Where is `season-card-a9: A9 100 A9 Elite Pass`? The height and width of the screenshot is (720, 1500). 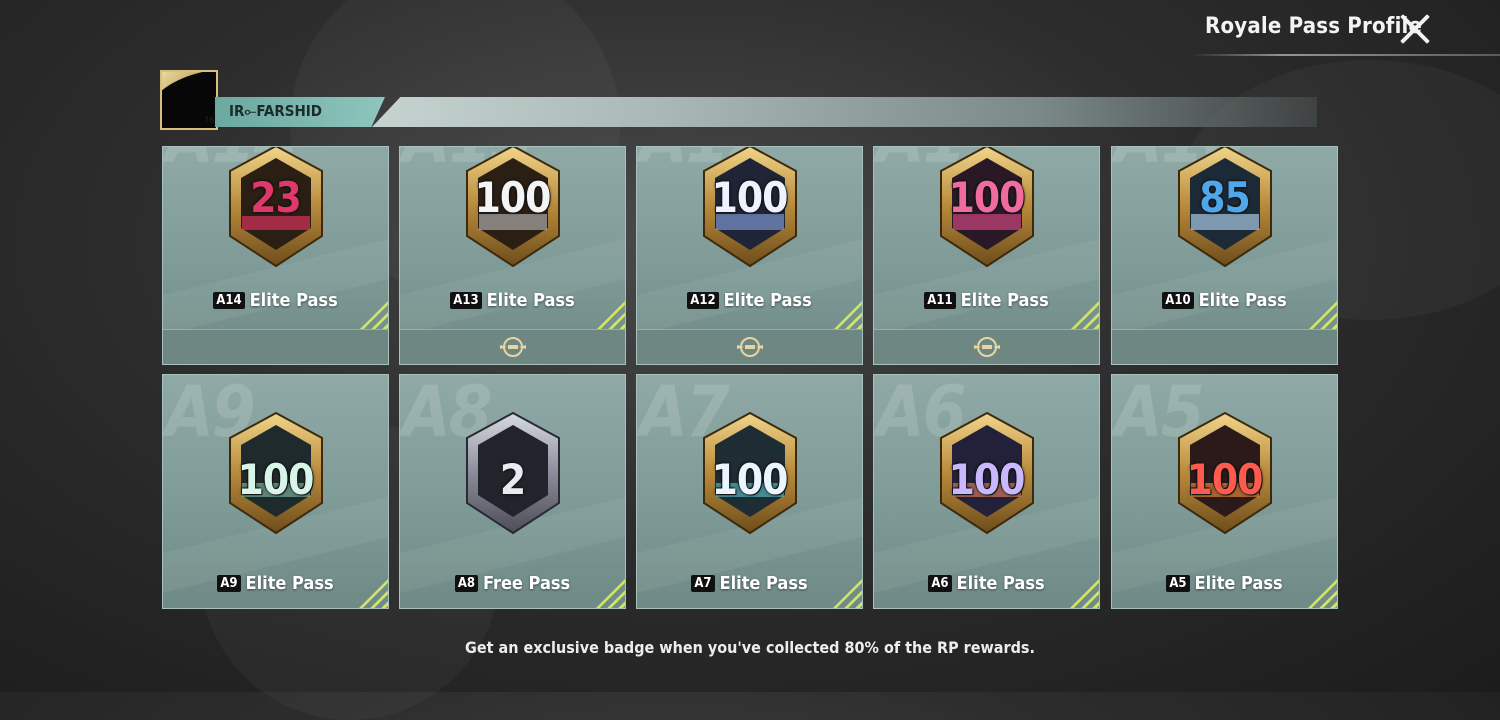 season-card-a9: A9 100 A9 Elite Pass is located at coordinates (275, 491).